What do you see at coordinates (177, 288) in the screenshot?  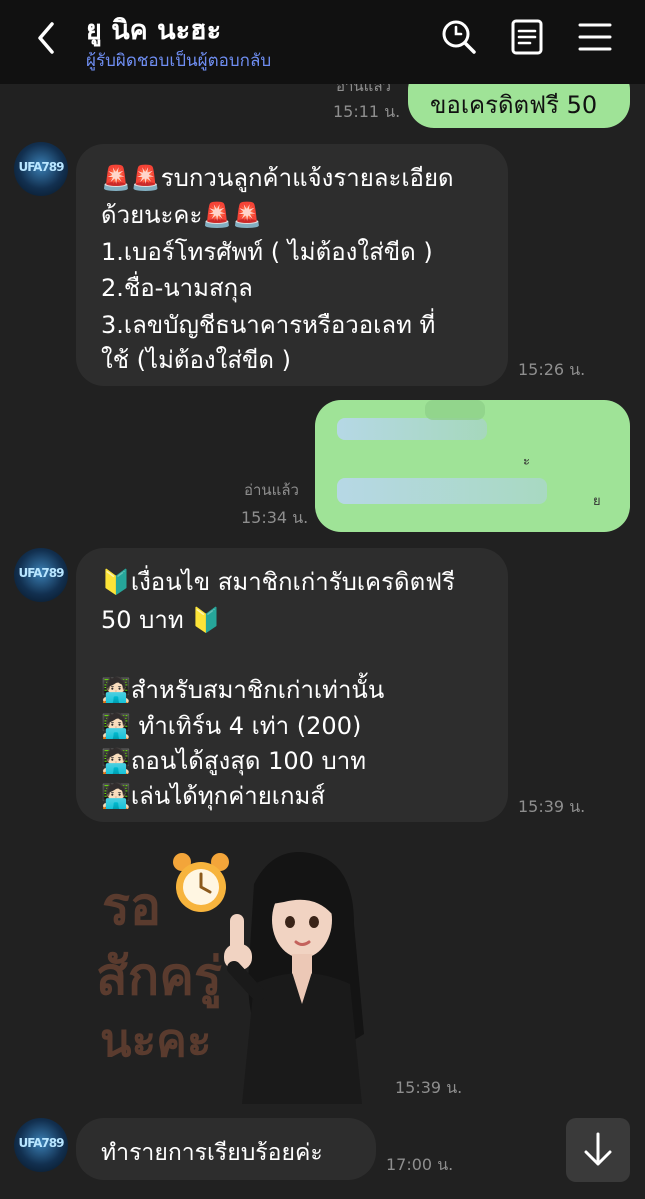 I see `message-line: 2.ชื่อ-นามสกุล` at bounding box center [177, 288].